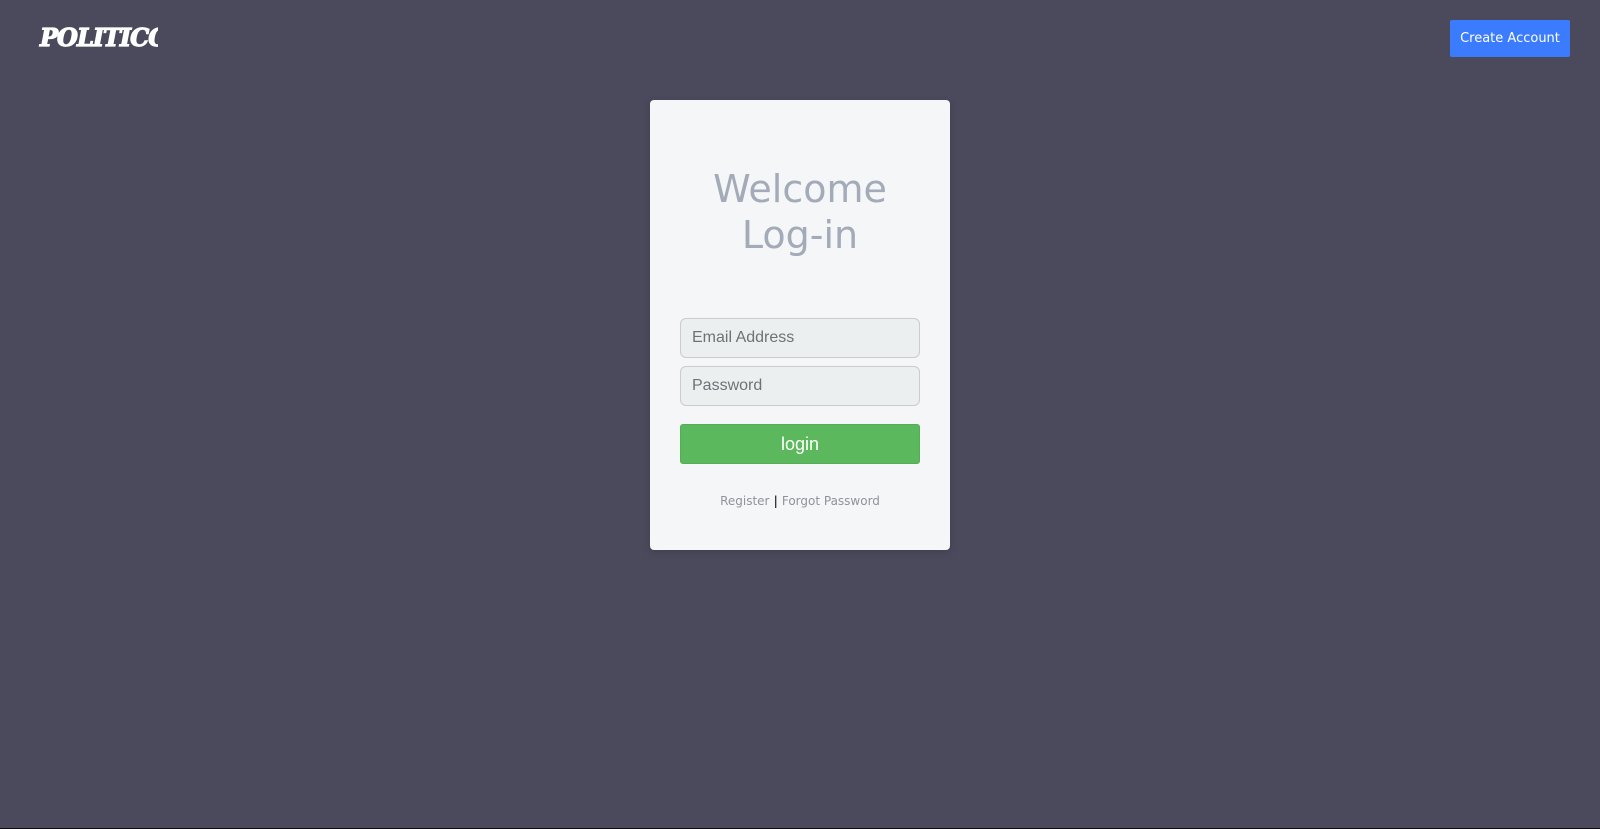  What do you see at coordinates (800, 189) in the screenshot?
I see `title-line-welcome: Welcome` at bounding box center [800, 189].